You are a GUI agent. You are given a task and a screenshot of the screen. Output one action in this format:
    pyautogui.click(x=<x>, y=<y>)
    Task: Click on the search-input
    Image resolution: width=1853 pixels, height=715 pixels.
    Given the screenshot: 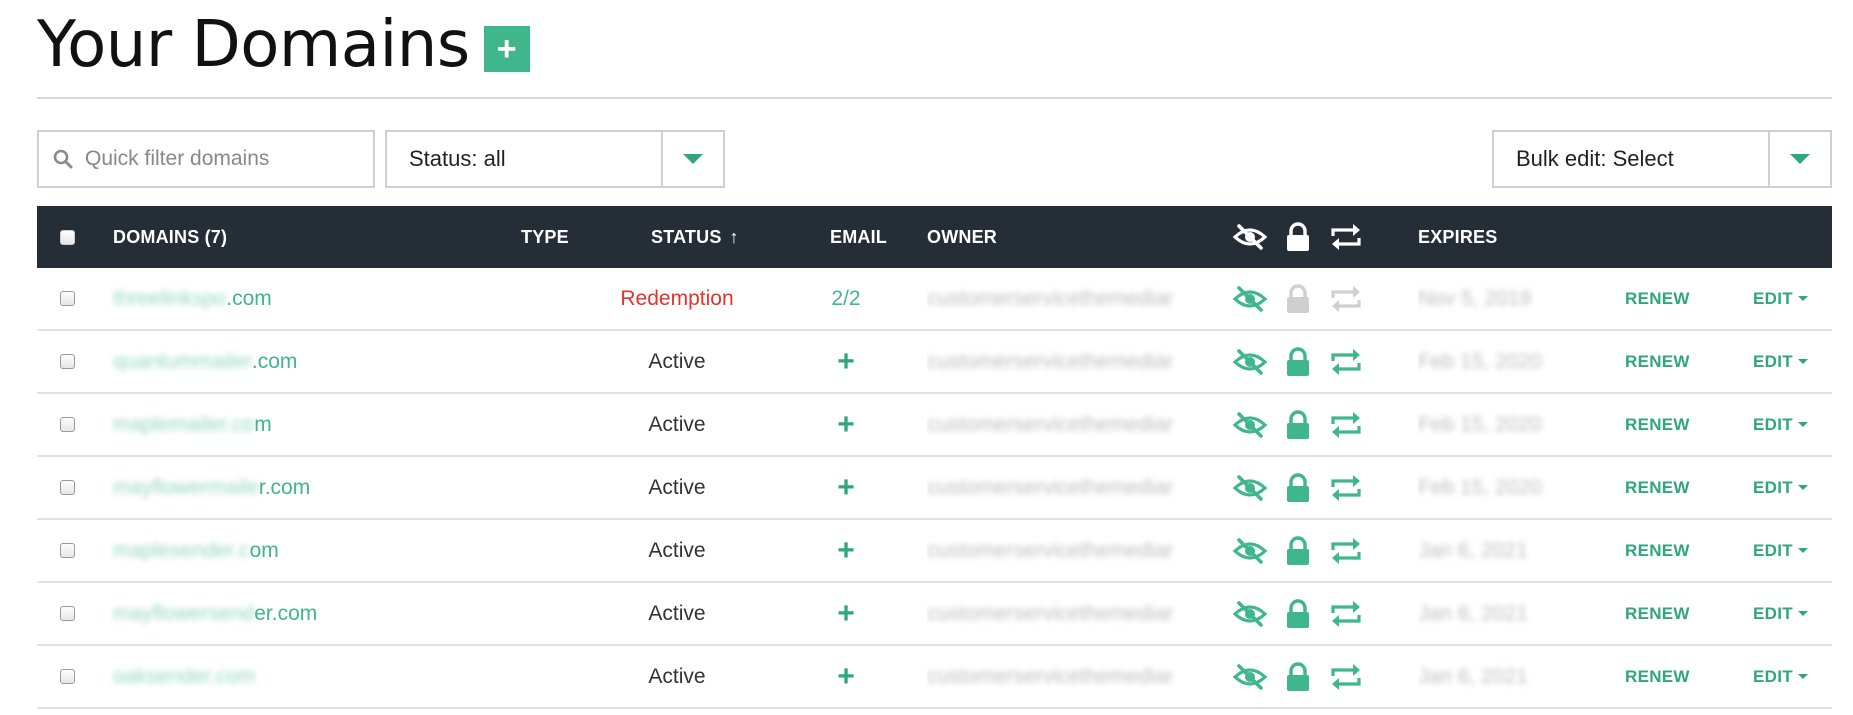 What is the action you would take?
    pyautogui.click(x=225, y=159)
    